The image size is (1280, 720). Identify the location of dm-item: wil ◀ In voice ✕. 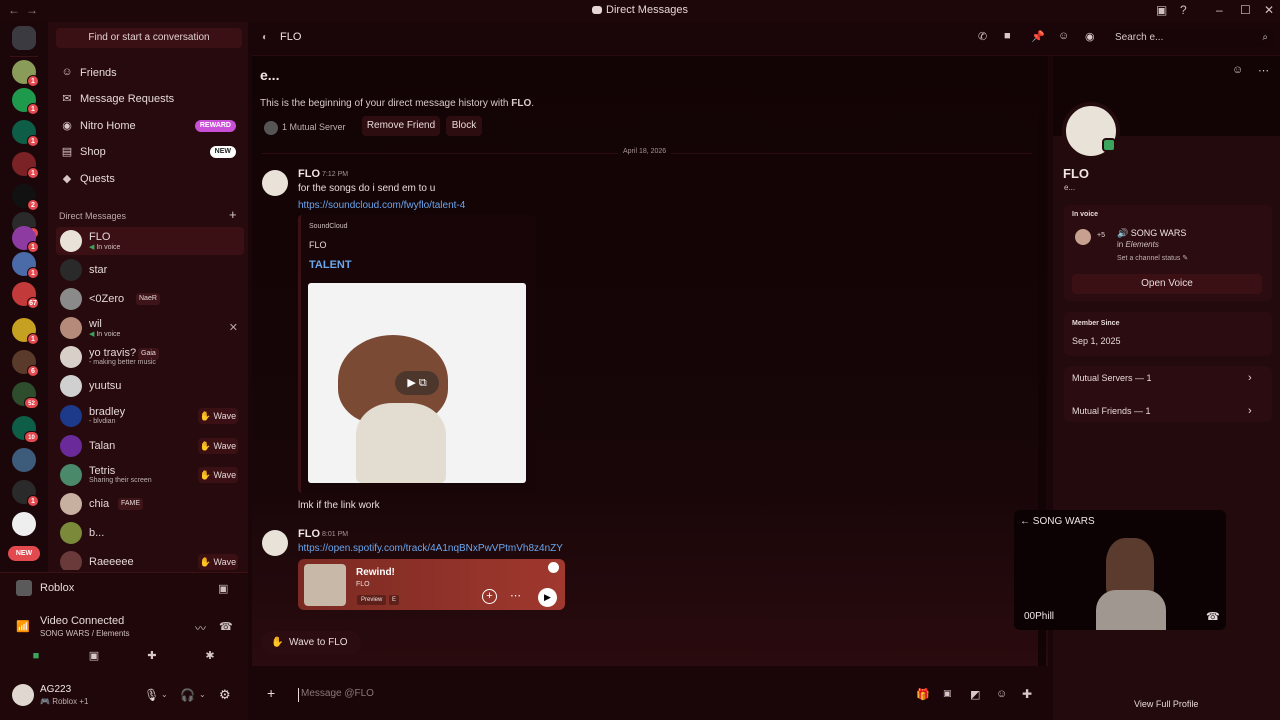
(150, 328).